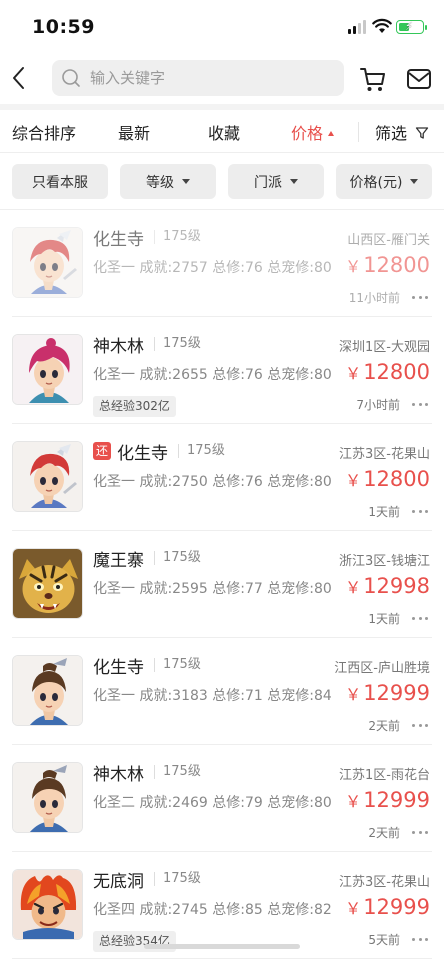 This screenshot has height=960, width=444. Describe the element at coordinates (384, 775) in the screenshot. I see `server-name: 江苏1区-雨花台` at that location.